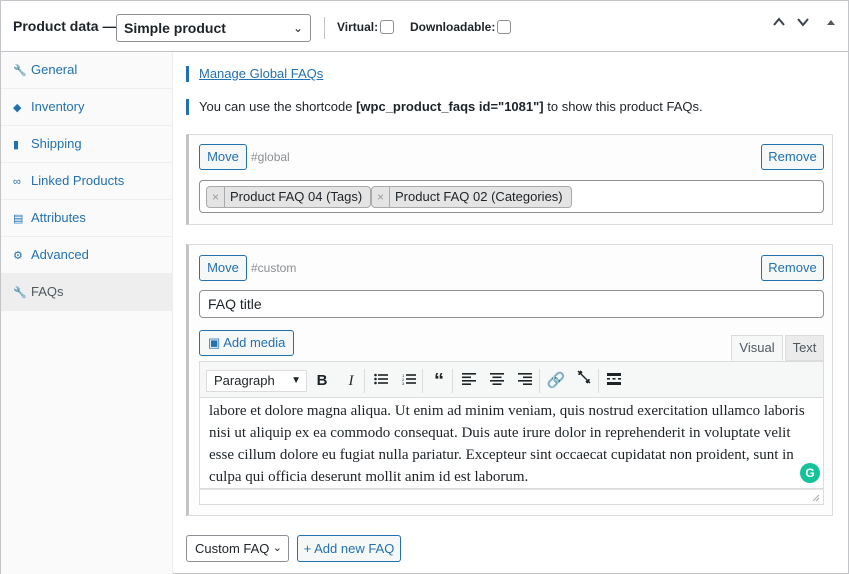 Image resolution: width=849 pixels, height=574 pixels. I want to click on sidebar-item-label: Advanced, so click(60, 254).